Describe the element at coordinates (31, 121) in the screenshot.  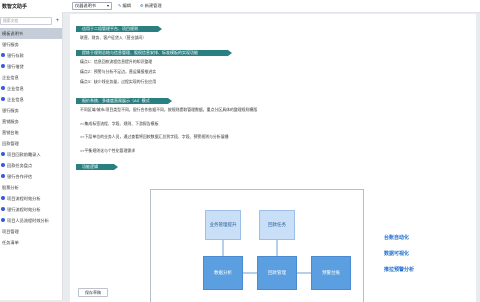
I see `sidebar-item: 营销服务` at that location.